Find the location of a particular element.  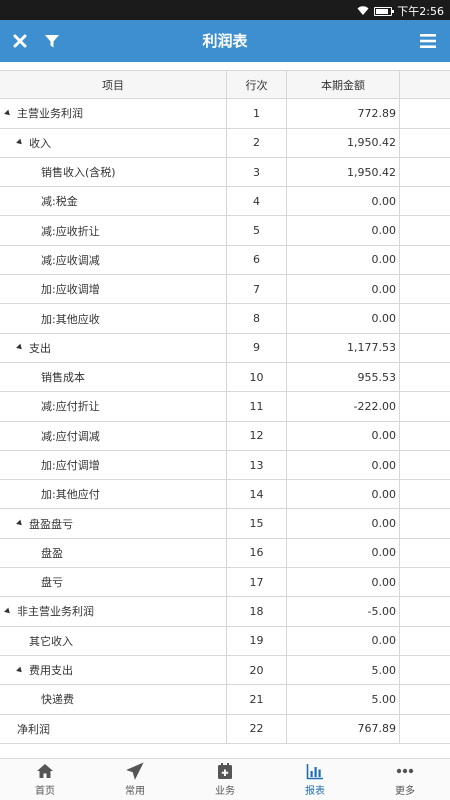

table-row: 减:应付调减 12 0.00 is located at coordinates (225, 436).